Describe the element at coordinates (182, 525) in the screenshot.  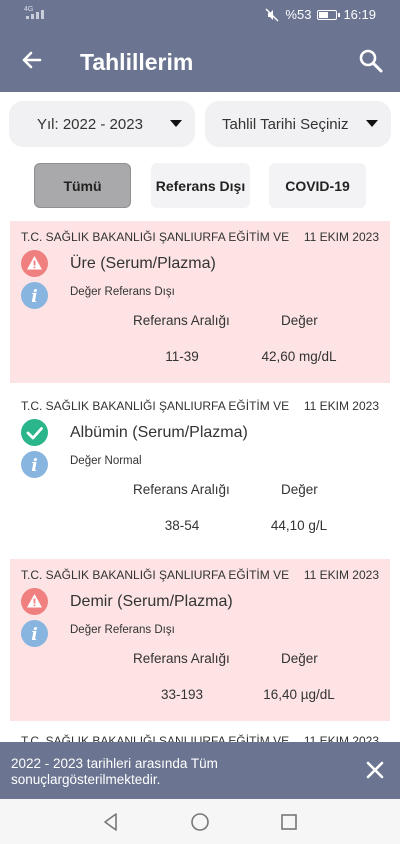
I see `reference-range: 38-54` at that location.